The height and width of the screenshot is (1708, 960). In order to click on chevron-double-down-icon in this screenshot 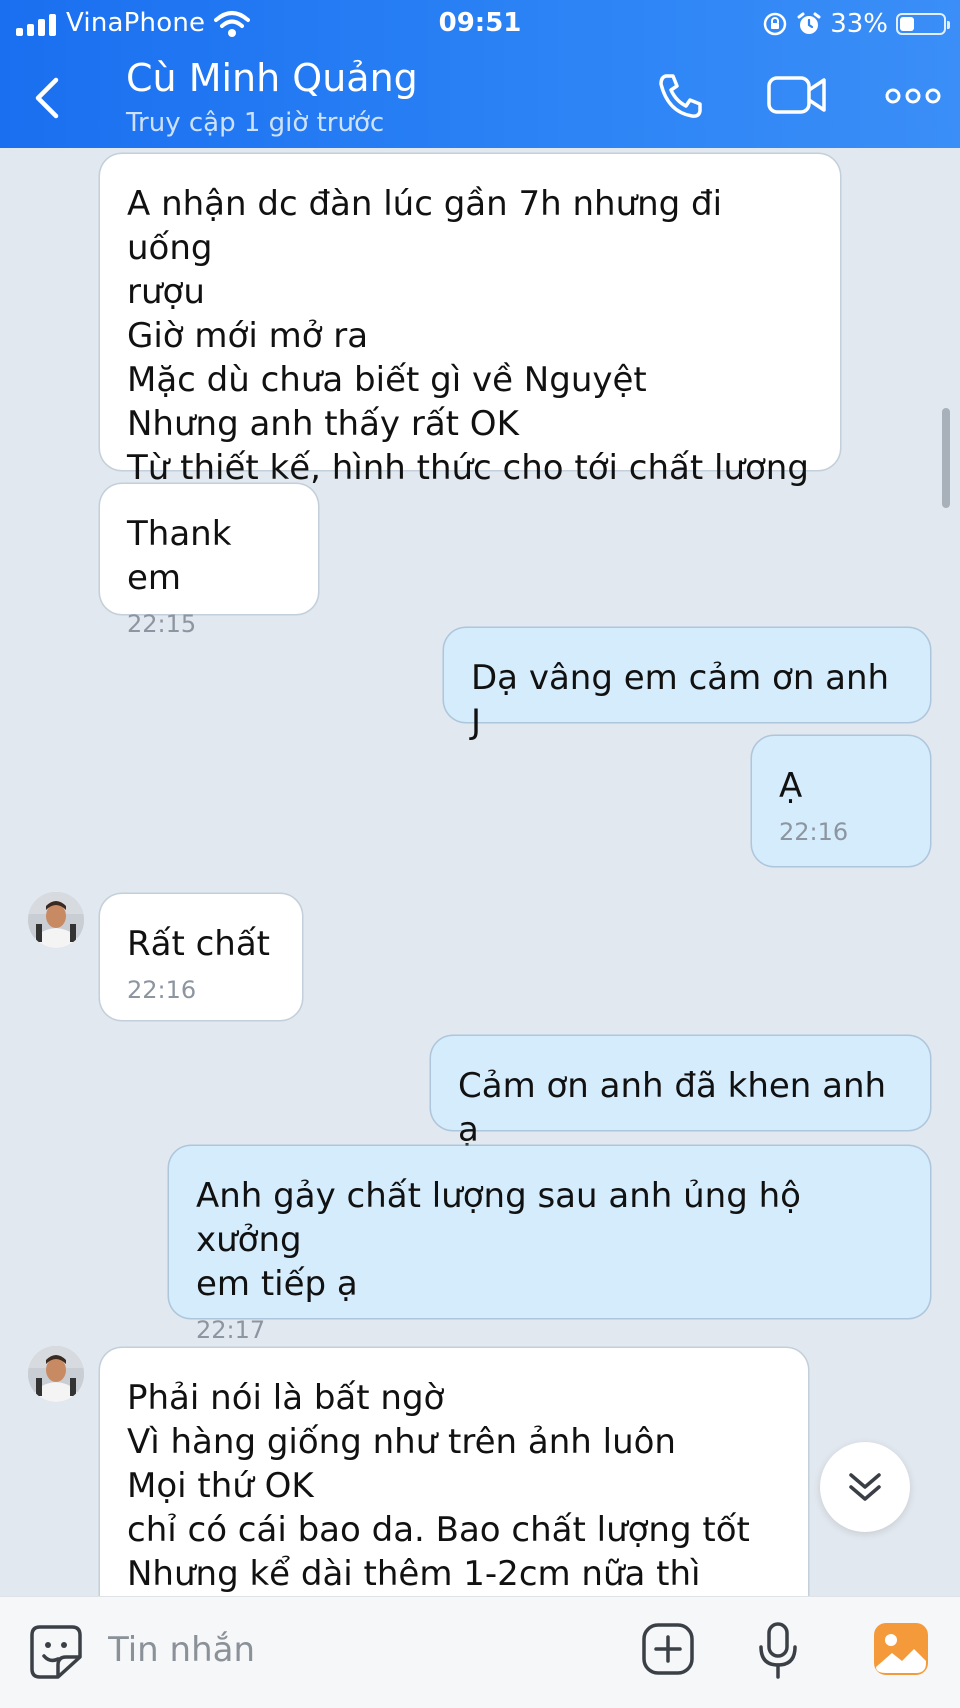, I will do `click(865, 1487)`.